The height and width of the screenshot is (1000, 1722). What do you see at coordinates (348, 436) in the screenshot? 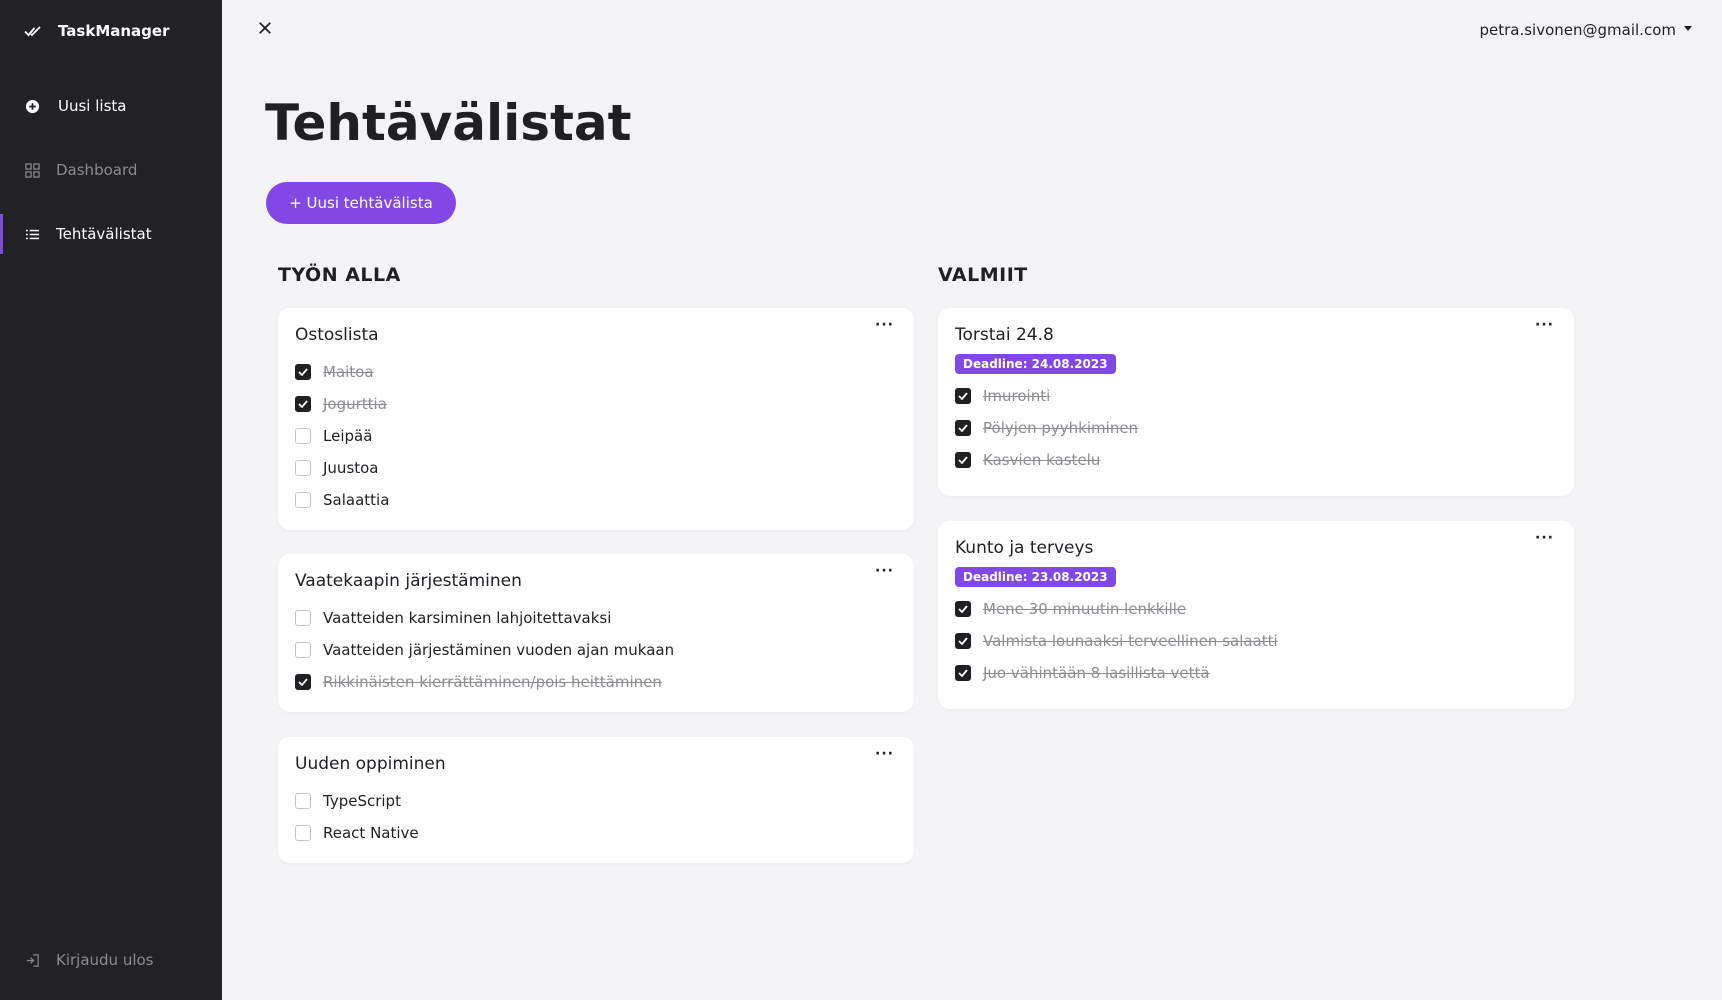
I see `task-label: Leipää` at bounding box center [348, 436].